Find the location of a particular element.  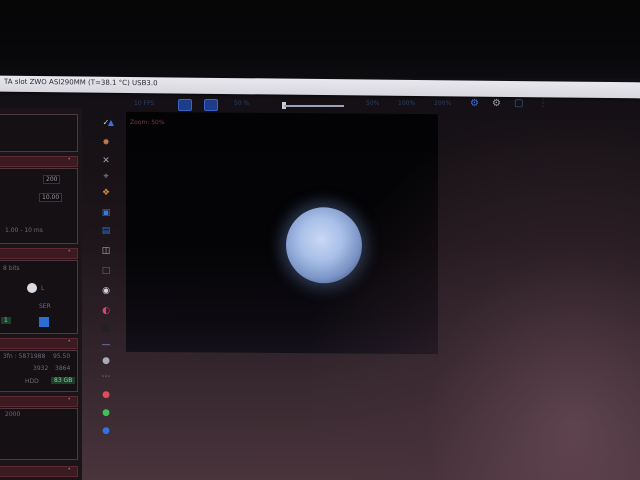

file-format-ser: SER is located at coordinates (45, 306).